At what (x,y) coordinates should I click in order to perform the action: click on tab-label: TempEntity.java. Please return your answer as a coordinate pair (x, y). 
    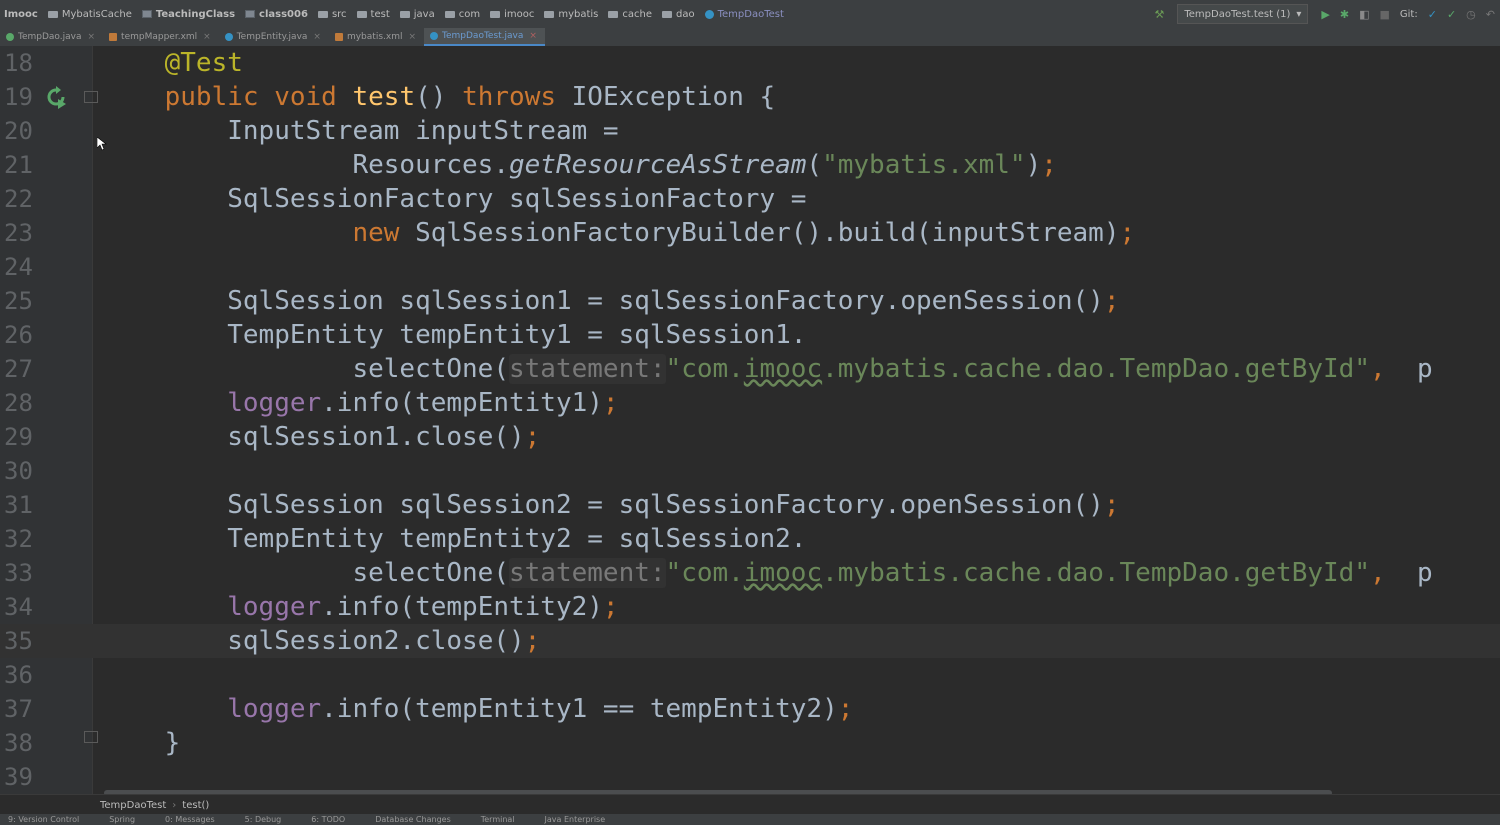
    Looking at the image, I should click on (272, 37).